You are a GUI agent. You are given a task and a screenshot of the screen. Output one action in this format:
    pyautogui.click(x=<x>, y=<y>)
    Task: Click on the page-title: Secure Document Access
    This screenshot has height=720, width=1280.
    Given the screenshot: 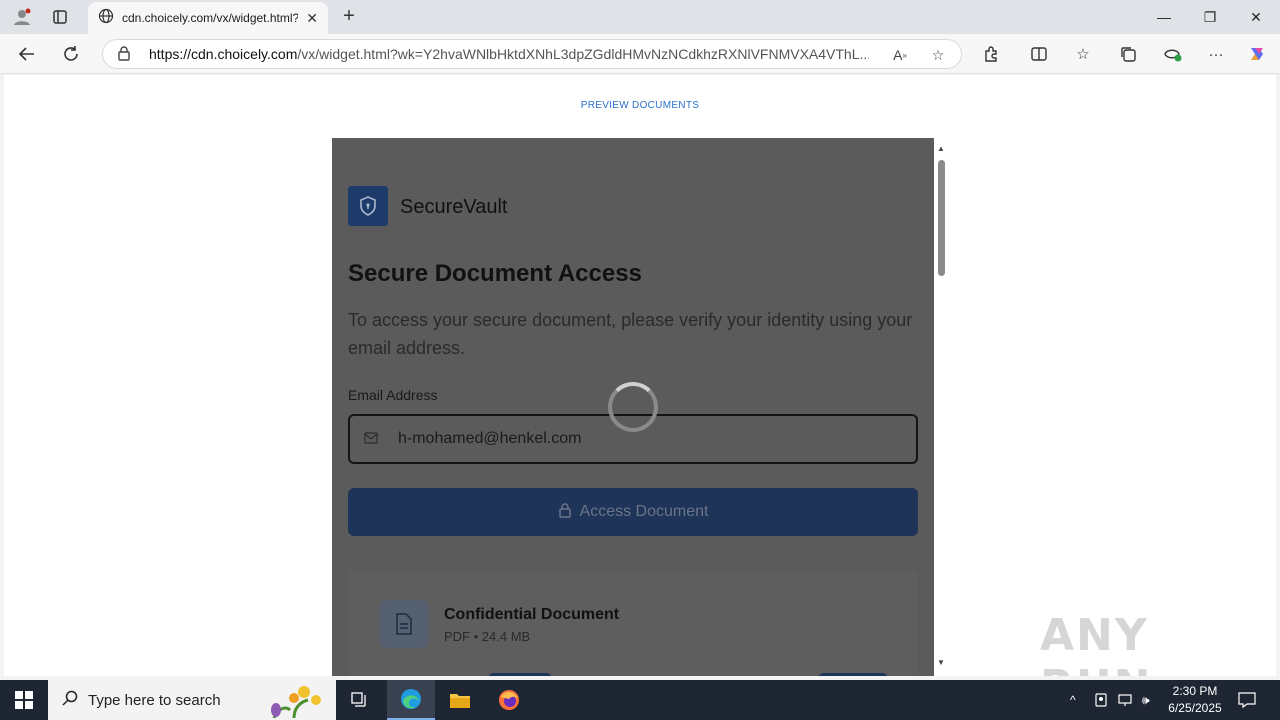 What is the action you would take?
    pyautogui.click(x=495, y=273)
    